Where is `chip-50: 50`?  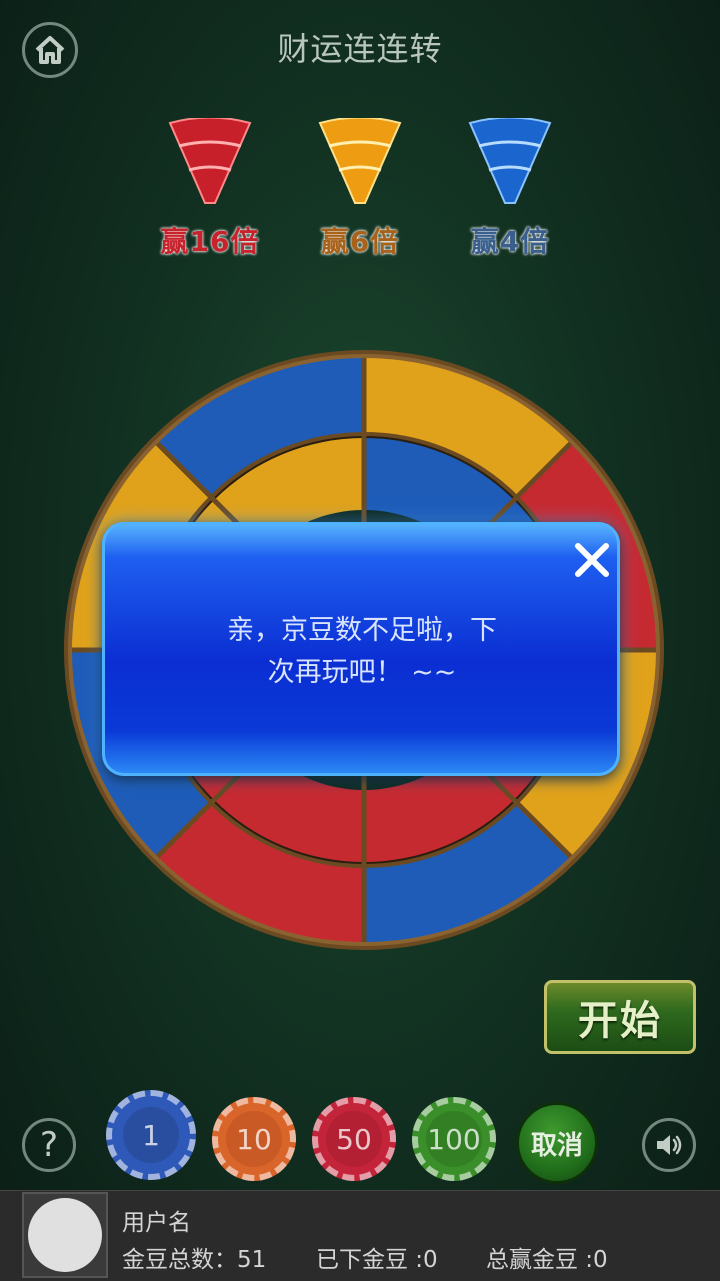
chip-50: 50 is located at coordinates (354, 1139).